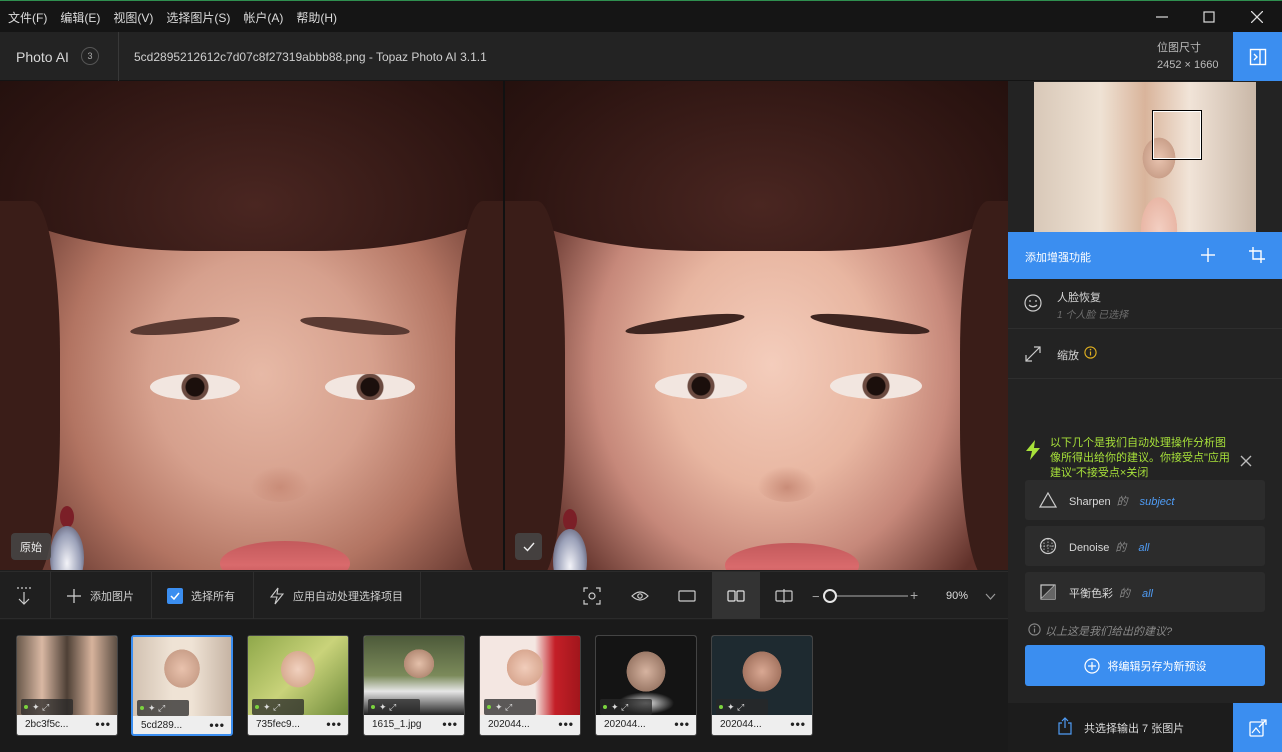  I want to click on view-split-button, so click(784, 596).